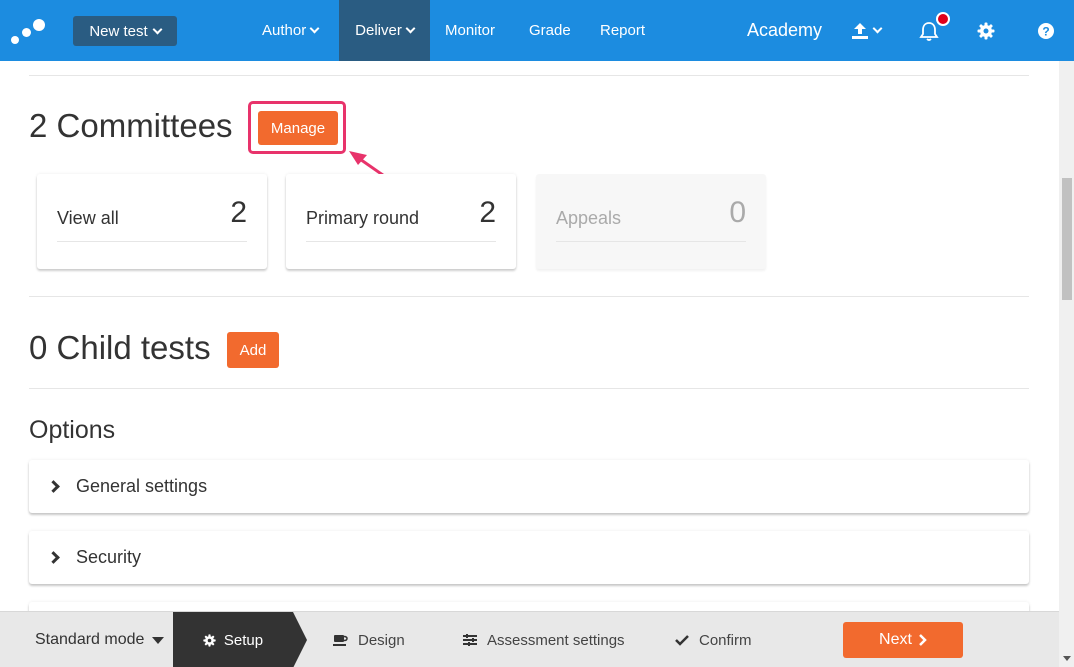 This screenshot has height=667, width=1074. I want to click on next-button: Next, so click(903, 640).